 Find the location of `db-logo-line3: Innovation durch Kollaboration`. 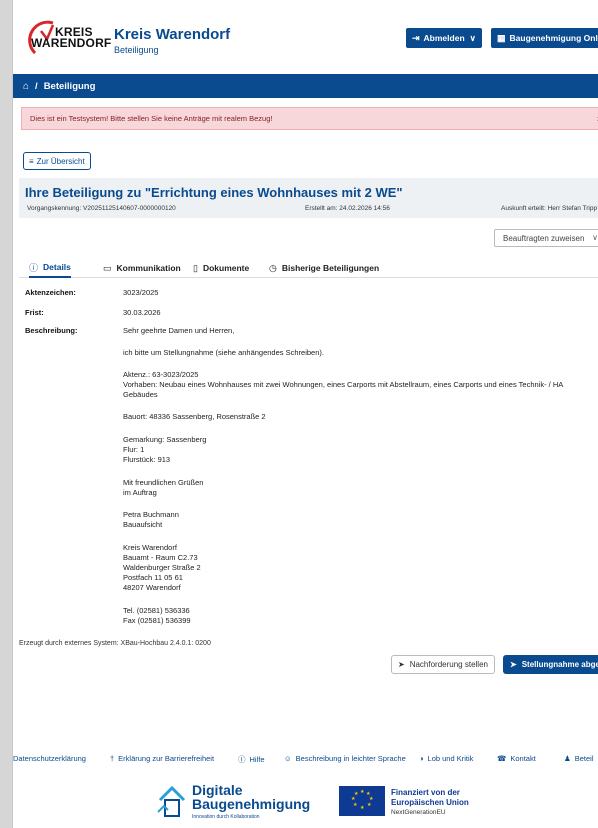

db-logo-line3: Innovation durch Kollaboration is located at coordinates (226, 817).